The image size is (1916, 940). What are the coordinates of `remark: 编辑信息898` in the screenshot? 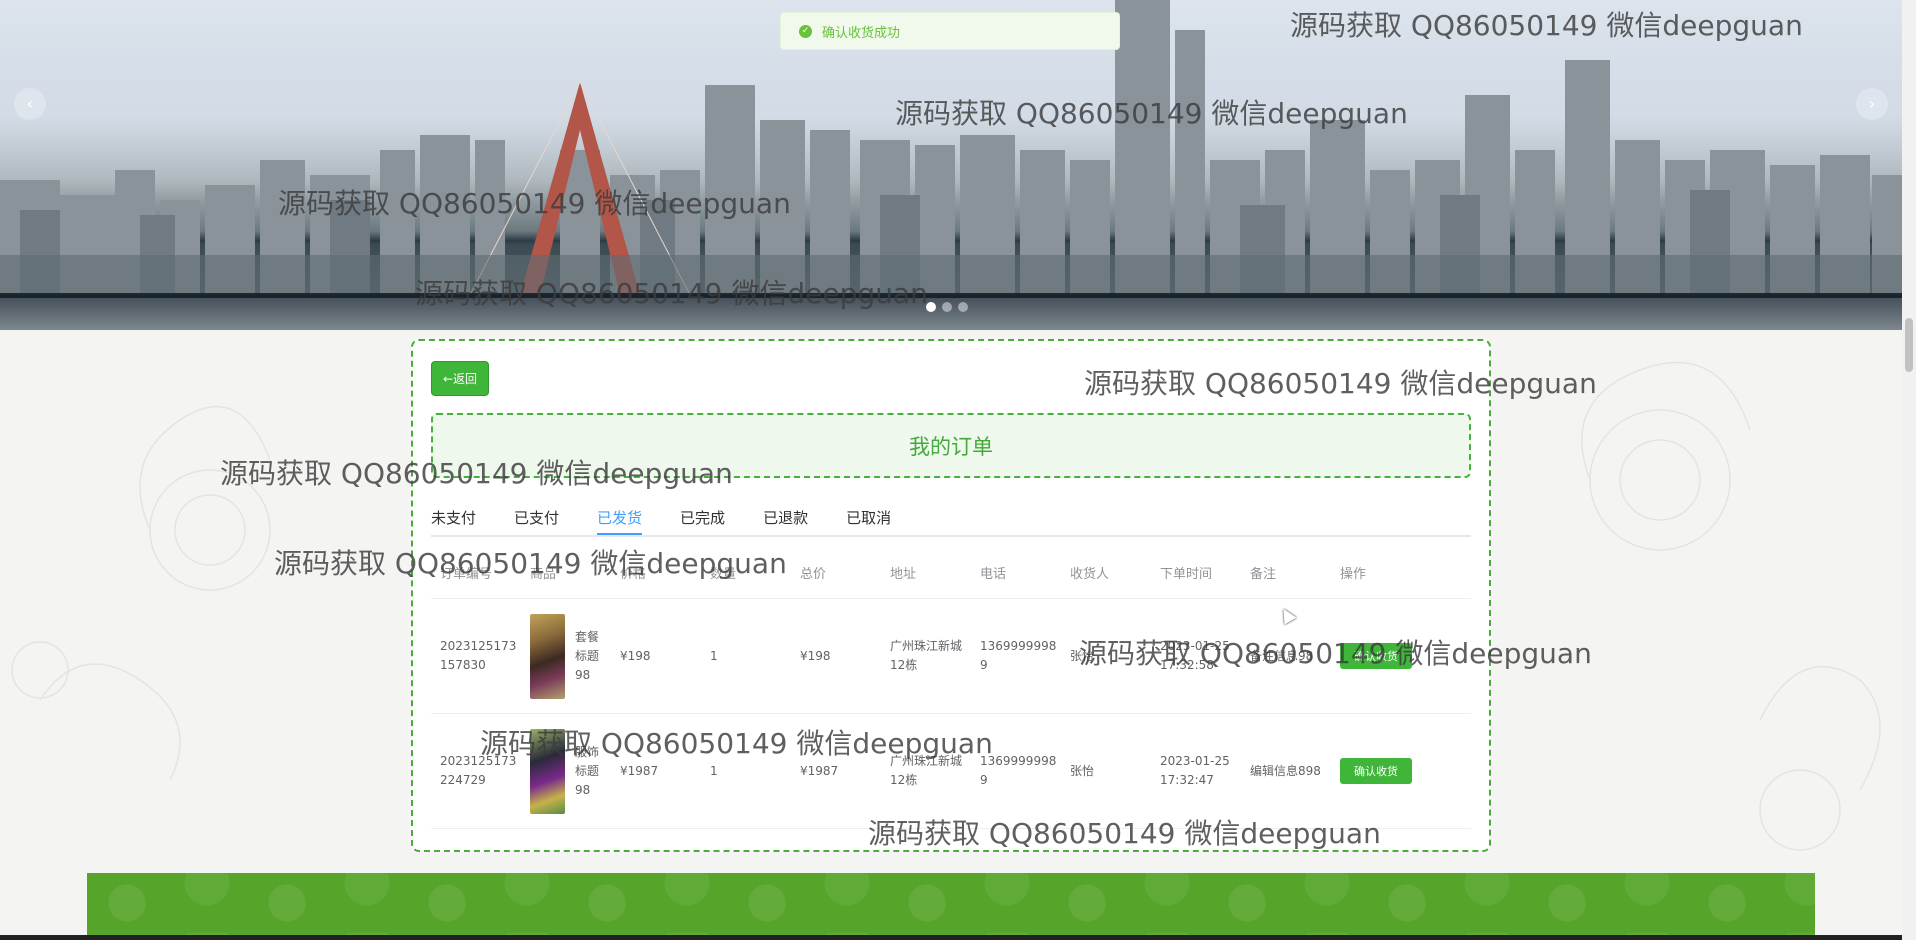 It's located at (1286, 771).